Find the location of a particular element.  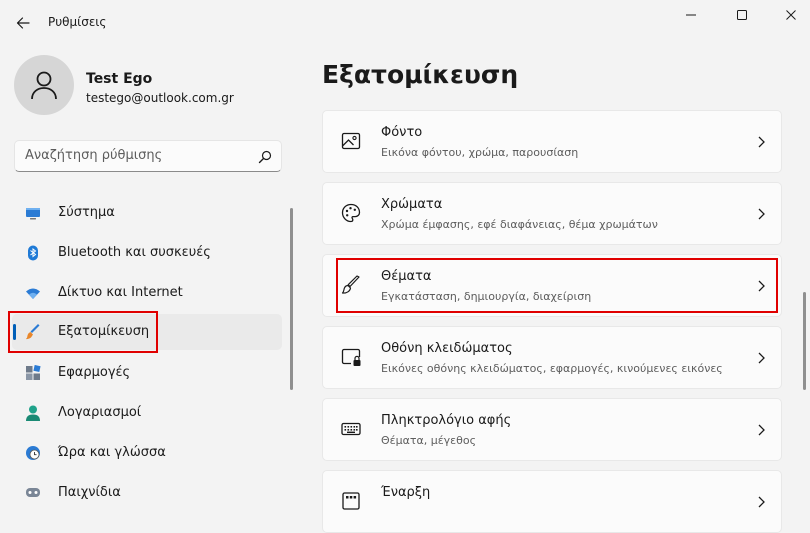

card-title: Οθόνη κλειδώματος is located at coordinates (447, 348).